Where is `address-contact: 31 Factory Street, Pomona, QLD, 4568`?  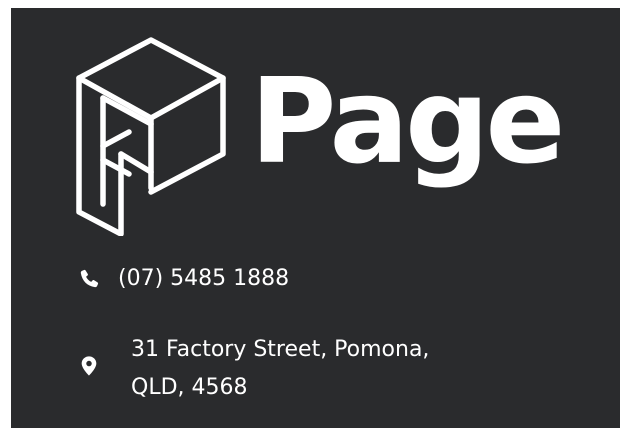
address-contact: 31 Factory Street, Pomona, QLD, 4568 is located at coordinates (253, 370).